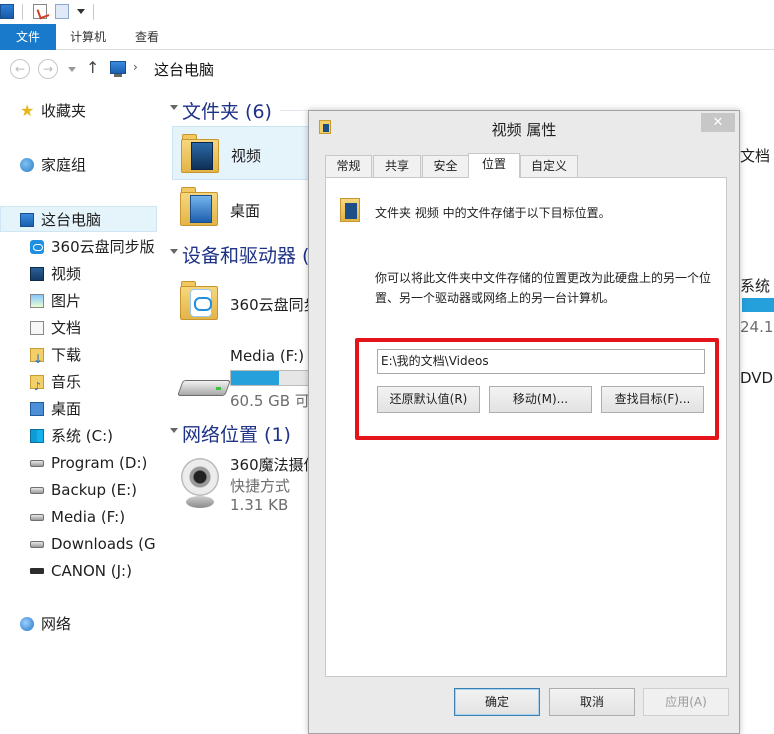  What do you see at coordinates (28, 37) in the screenshot?
I see `tab-file: 文件` at bounding box center [28, 37].